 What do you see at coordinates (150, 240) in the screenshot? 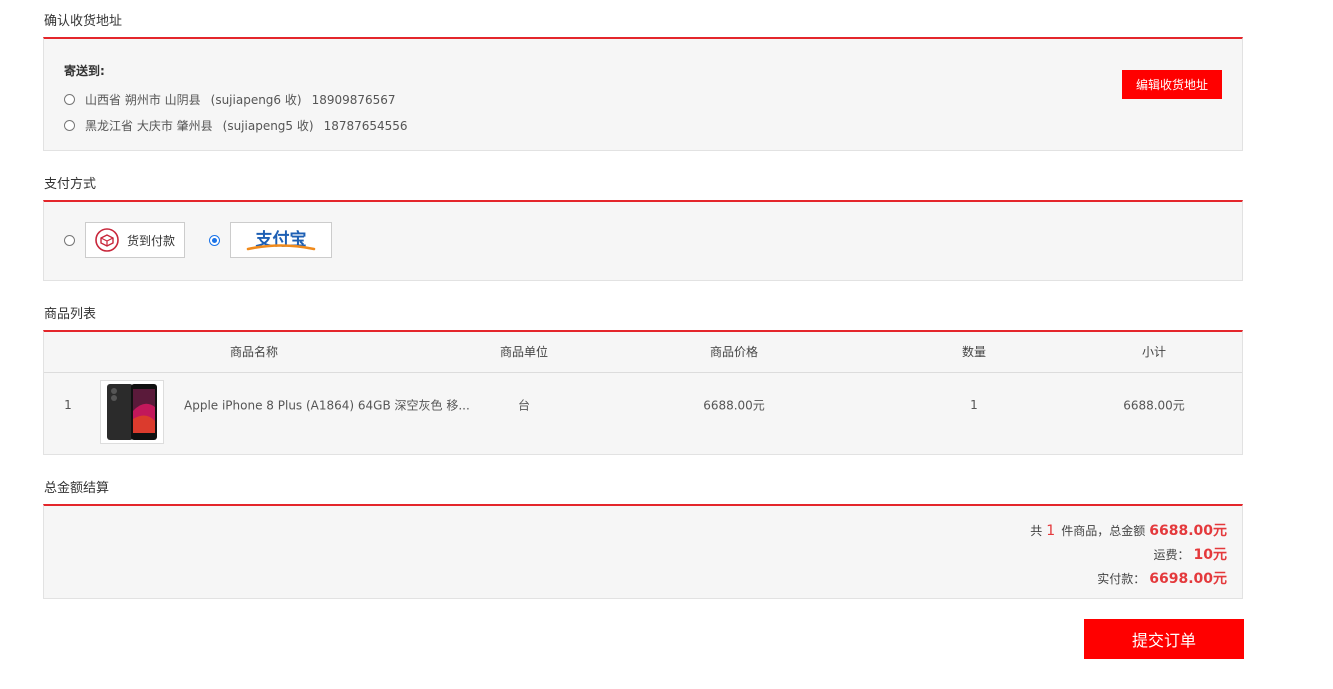
I see `cod-label: 货到付款` at bounding box center [150, 240].